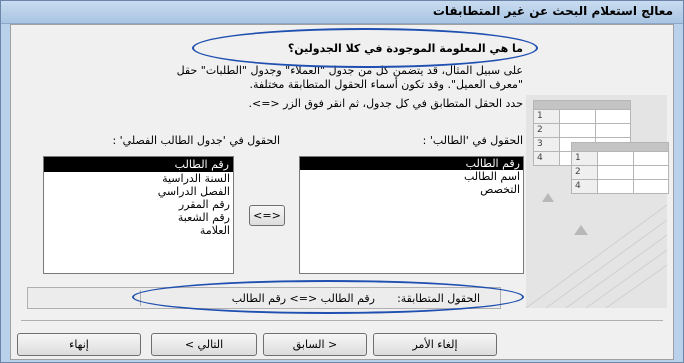 This screenshot has width=684, height=363. What do you see at coordinates (196, 140) in the screenshot?
I see `right-table-fields-label: الحقول في 'جدول الطالب الفصلي' :` at bounding box center [196, 140].